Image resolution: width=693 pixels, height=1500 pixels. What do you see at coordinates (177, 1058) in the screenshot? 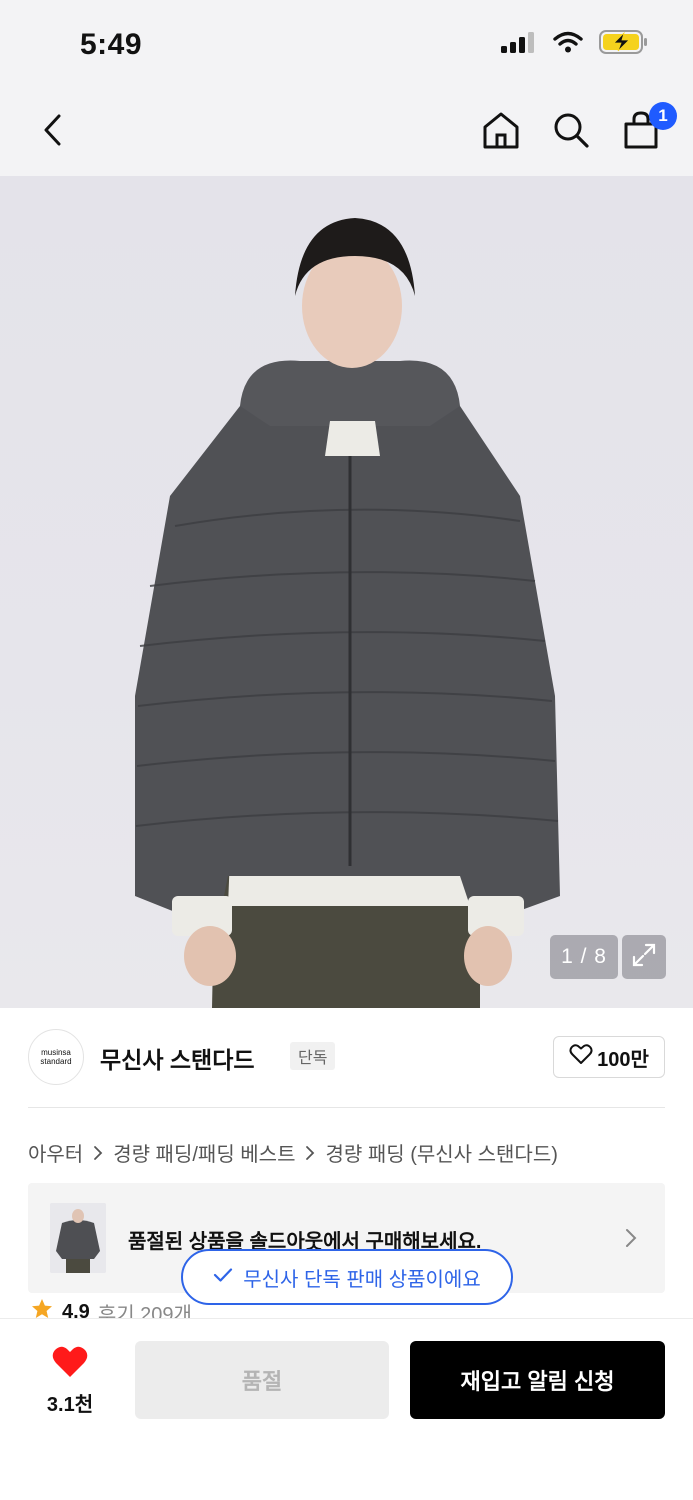
I see `brand-name: 무신사 스탠다드` at bounding box center [177, 1058].